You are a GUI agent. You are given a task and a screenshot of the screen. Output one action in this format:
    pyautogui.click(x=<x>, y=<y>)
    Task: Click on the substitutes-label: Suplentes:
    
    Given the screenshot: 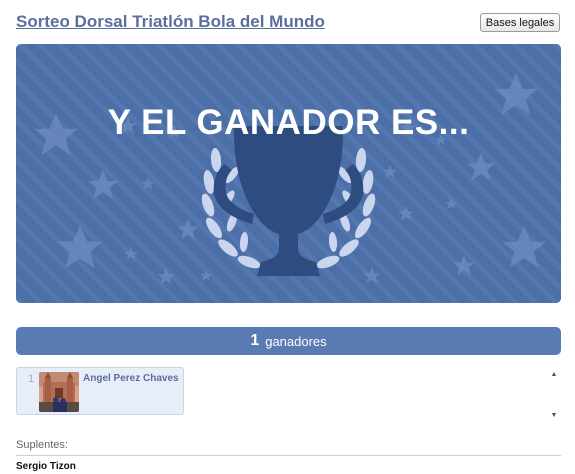 What is the action you would take?
    pyautogui.click(x=42, y=445)
    